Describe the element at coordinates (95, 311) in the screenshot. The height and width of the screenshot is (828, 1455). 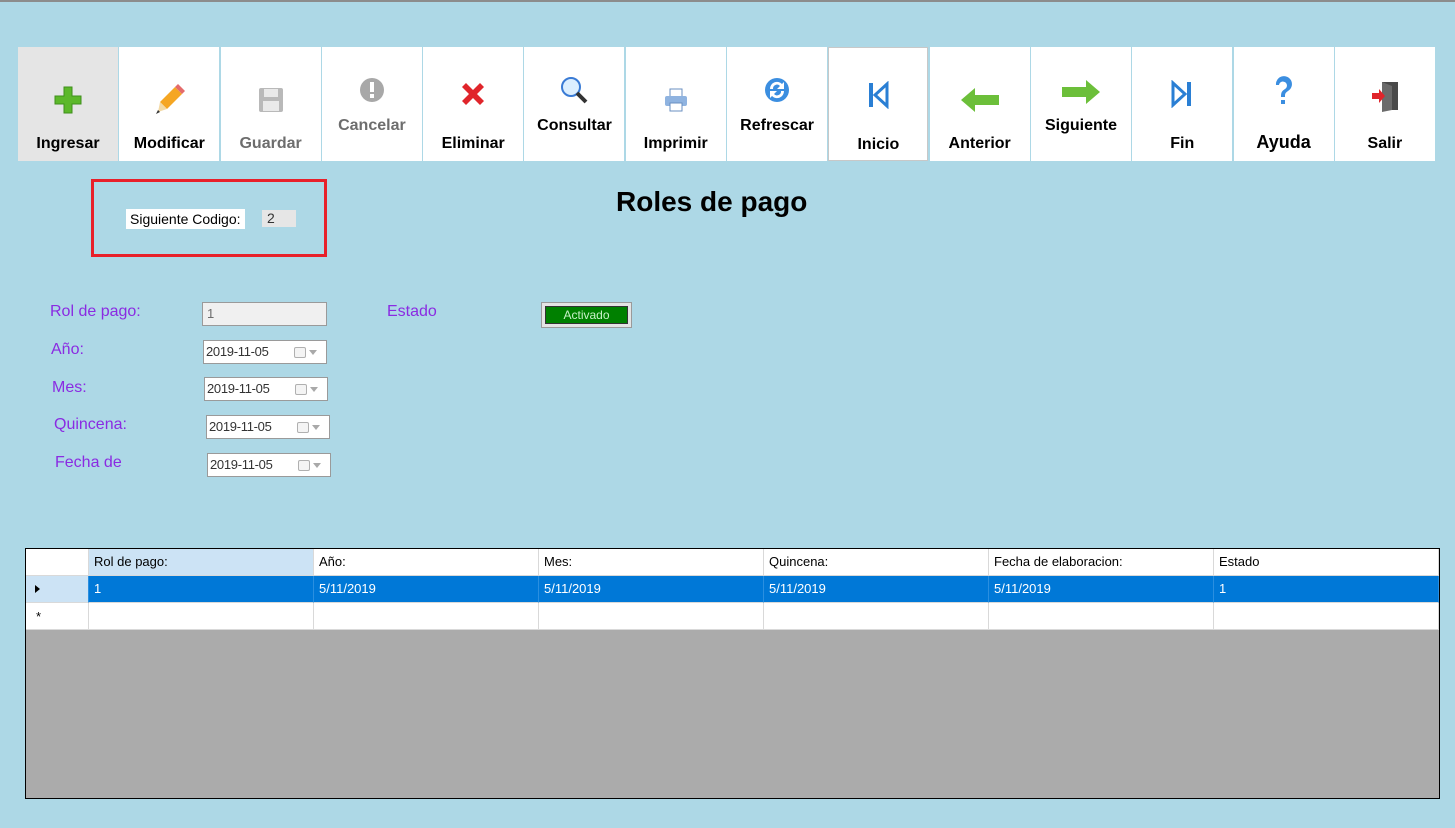
I see `rol-de-pago-label: Rol de pago:` at that location.